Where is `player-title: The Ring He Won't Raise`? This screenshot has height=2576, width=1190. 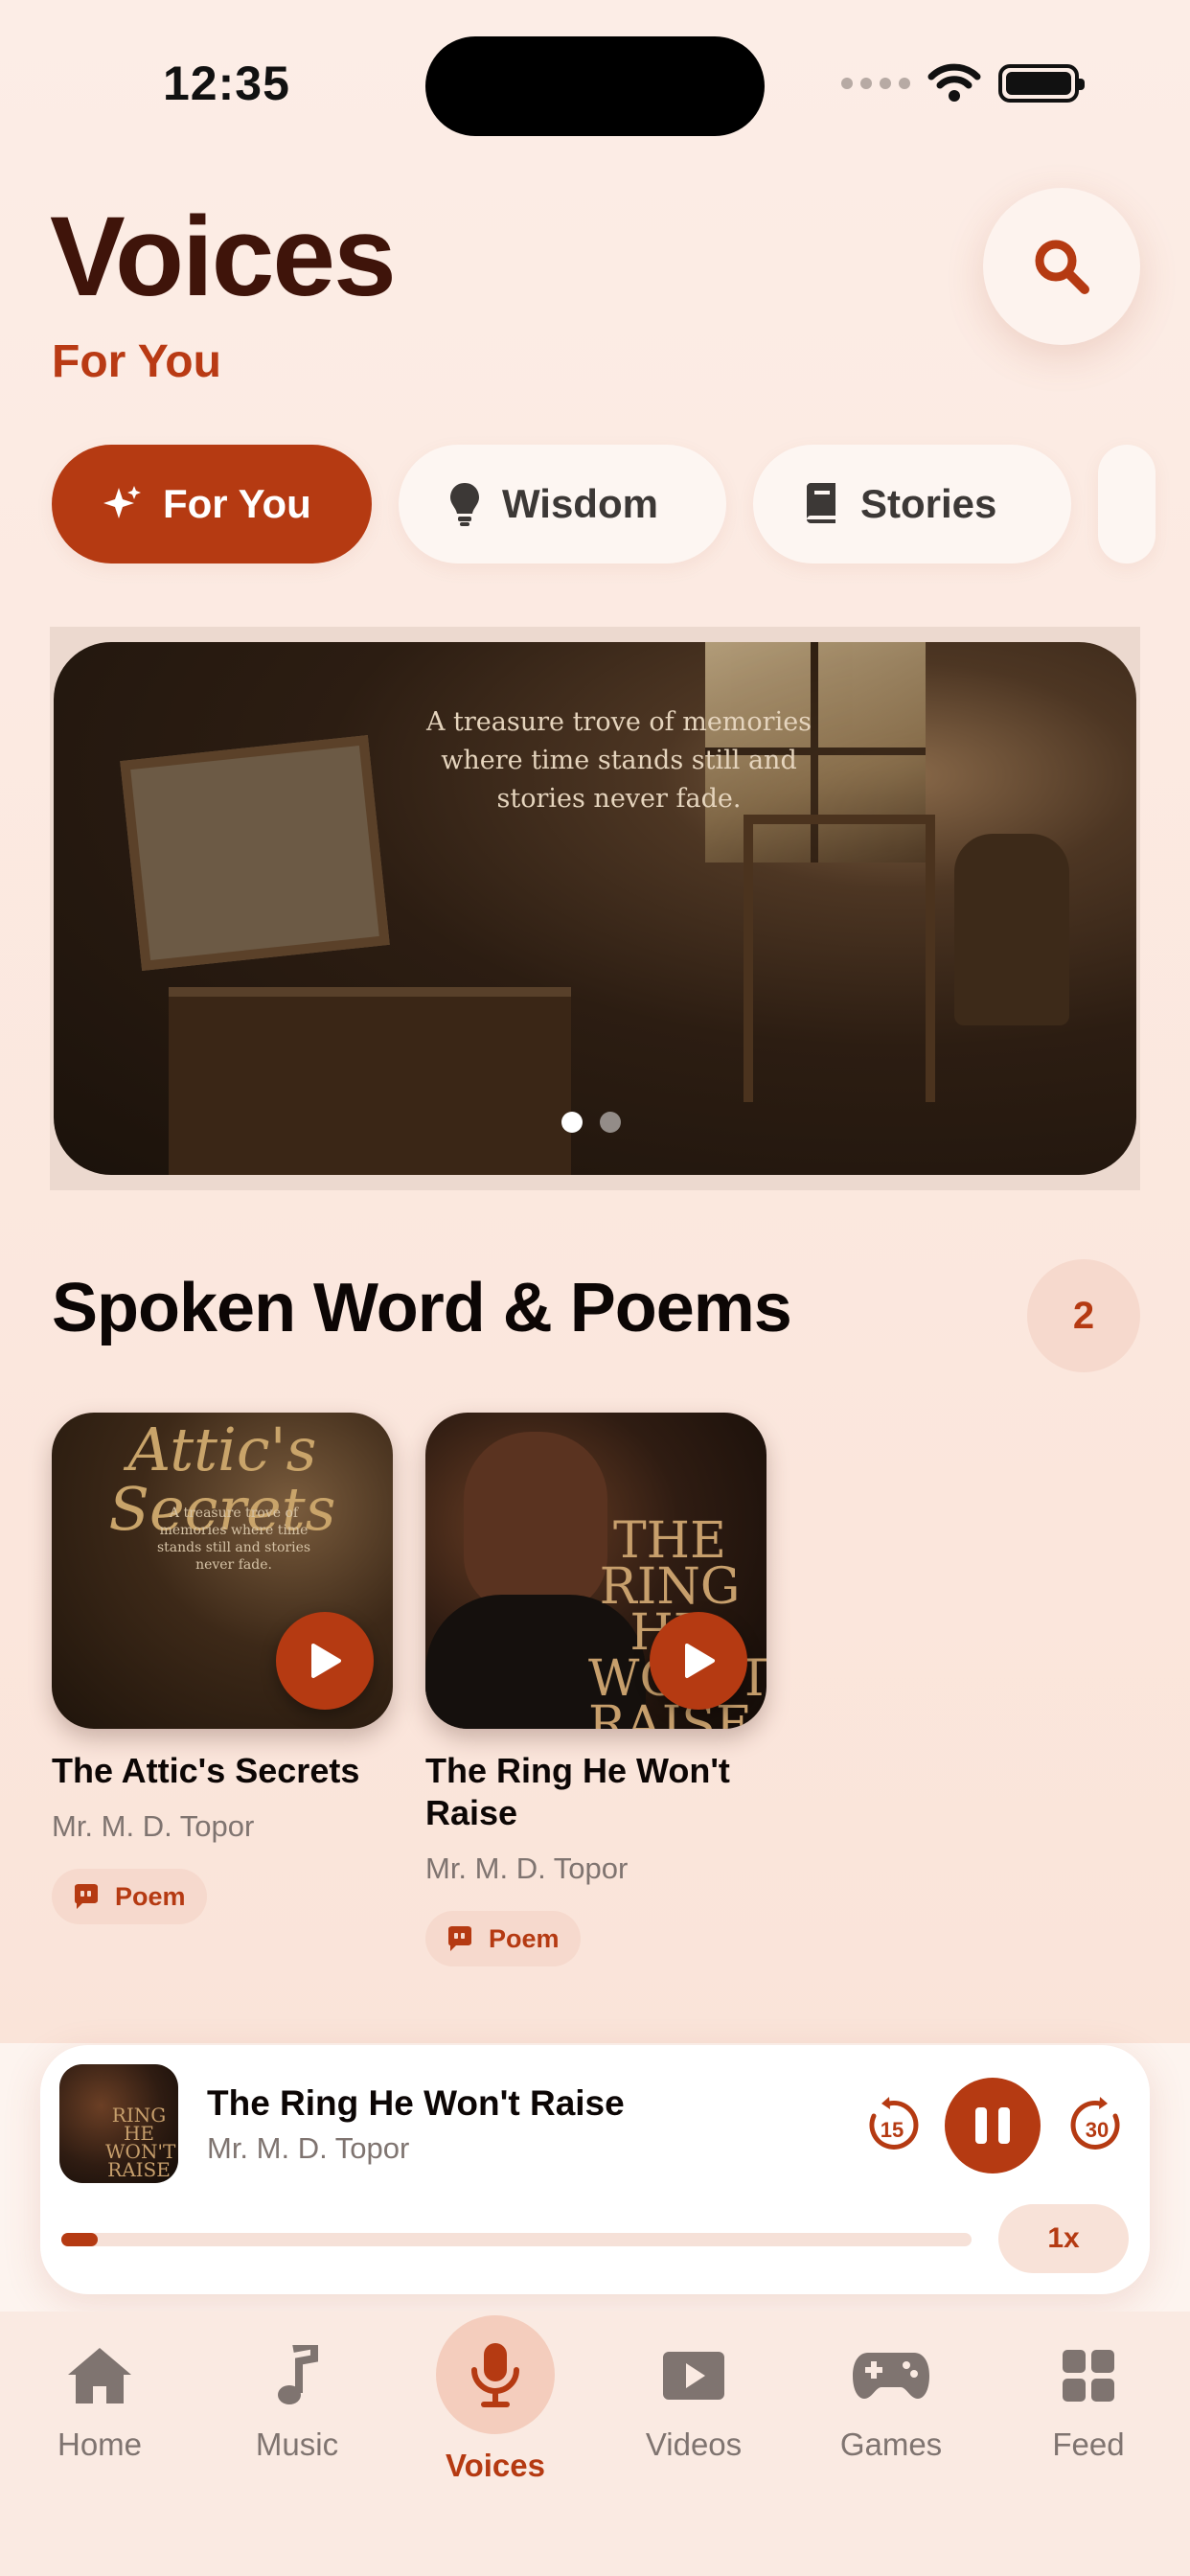 player-title: The Ring He Won't Raise is located at coordinates (416, 2103).